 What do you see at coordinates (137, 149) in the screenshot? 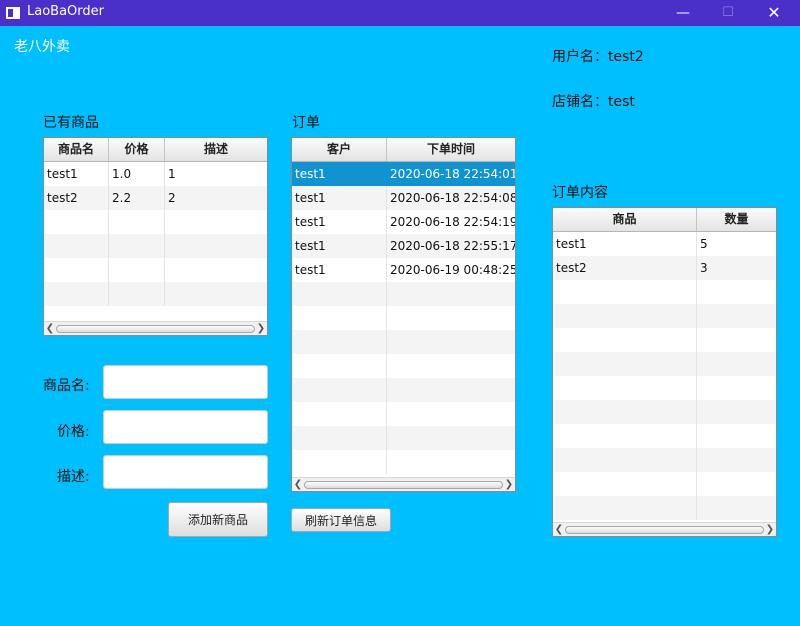
I see `col-price: 价格` at bounding box center [137, 149].